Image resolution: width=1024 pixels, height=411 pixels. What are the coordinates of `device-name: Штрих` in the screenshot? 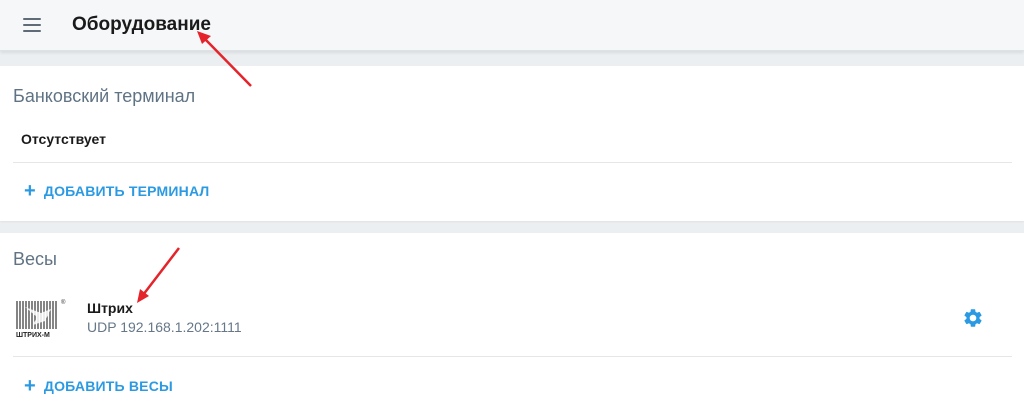 It's located at (110, 308).